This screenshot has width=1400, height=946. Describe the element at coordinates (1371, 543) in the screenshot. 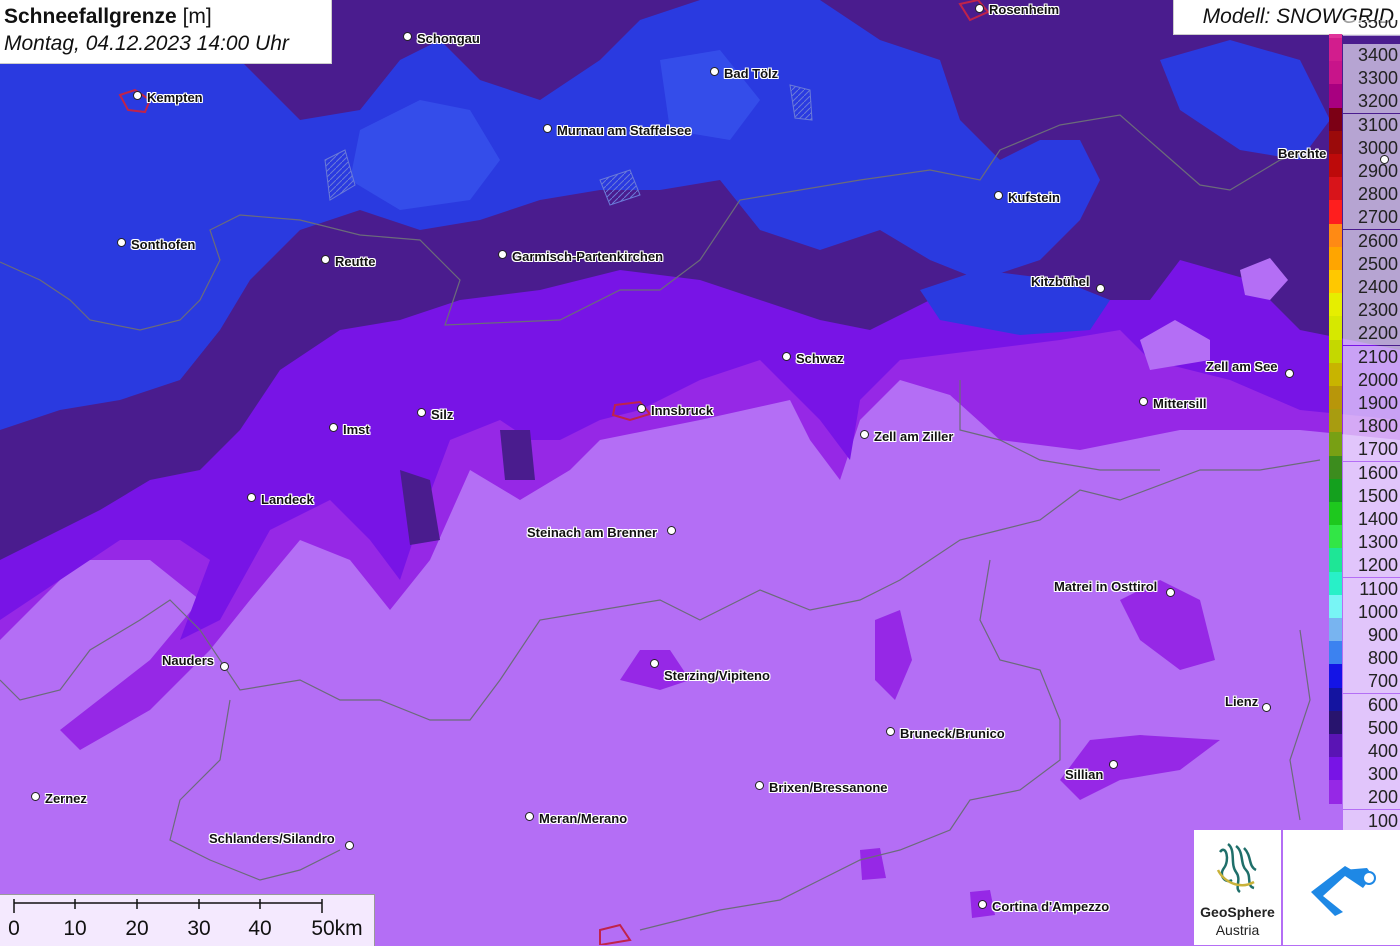

I see `legend-label: 1300` at that location.